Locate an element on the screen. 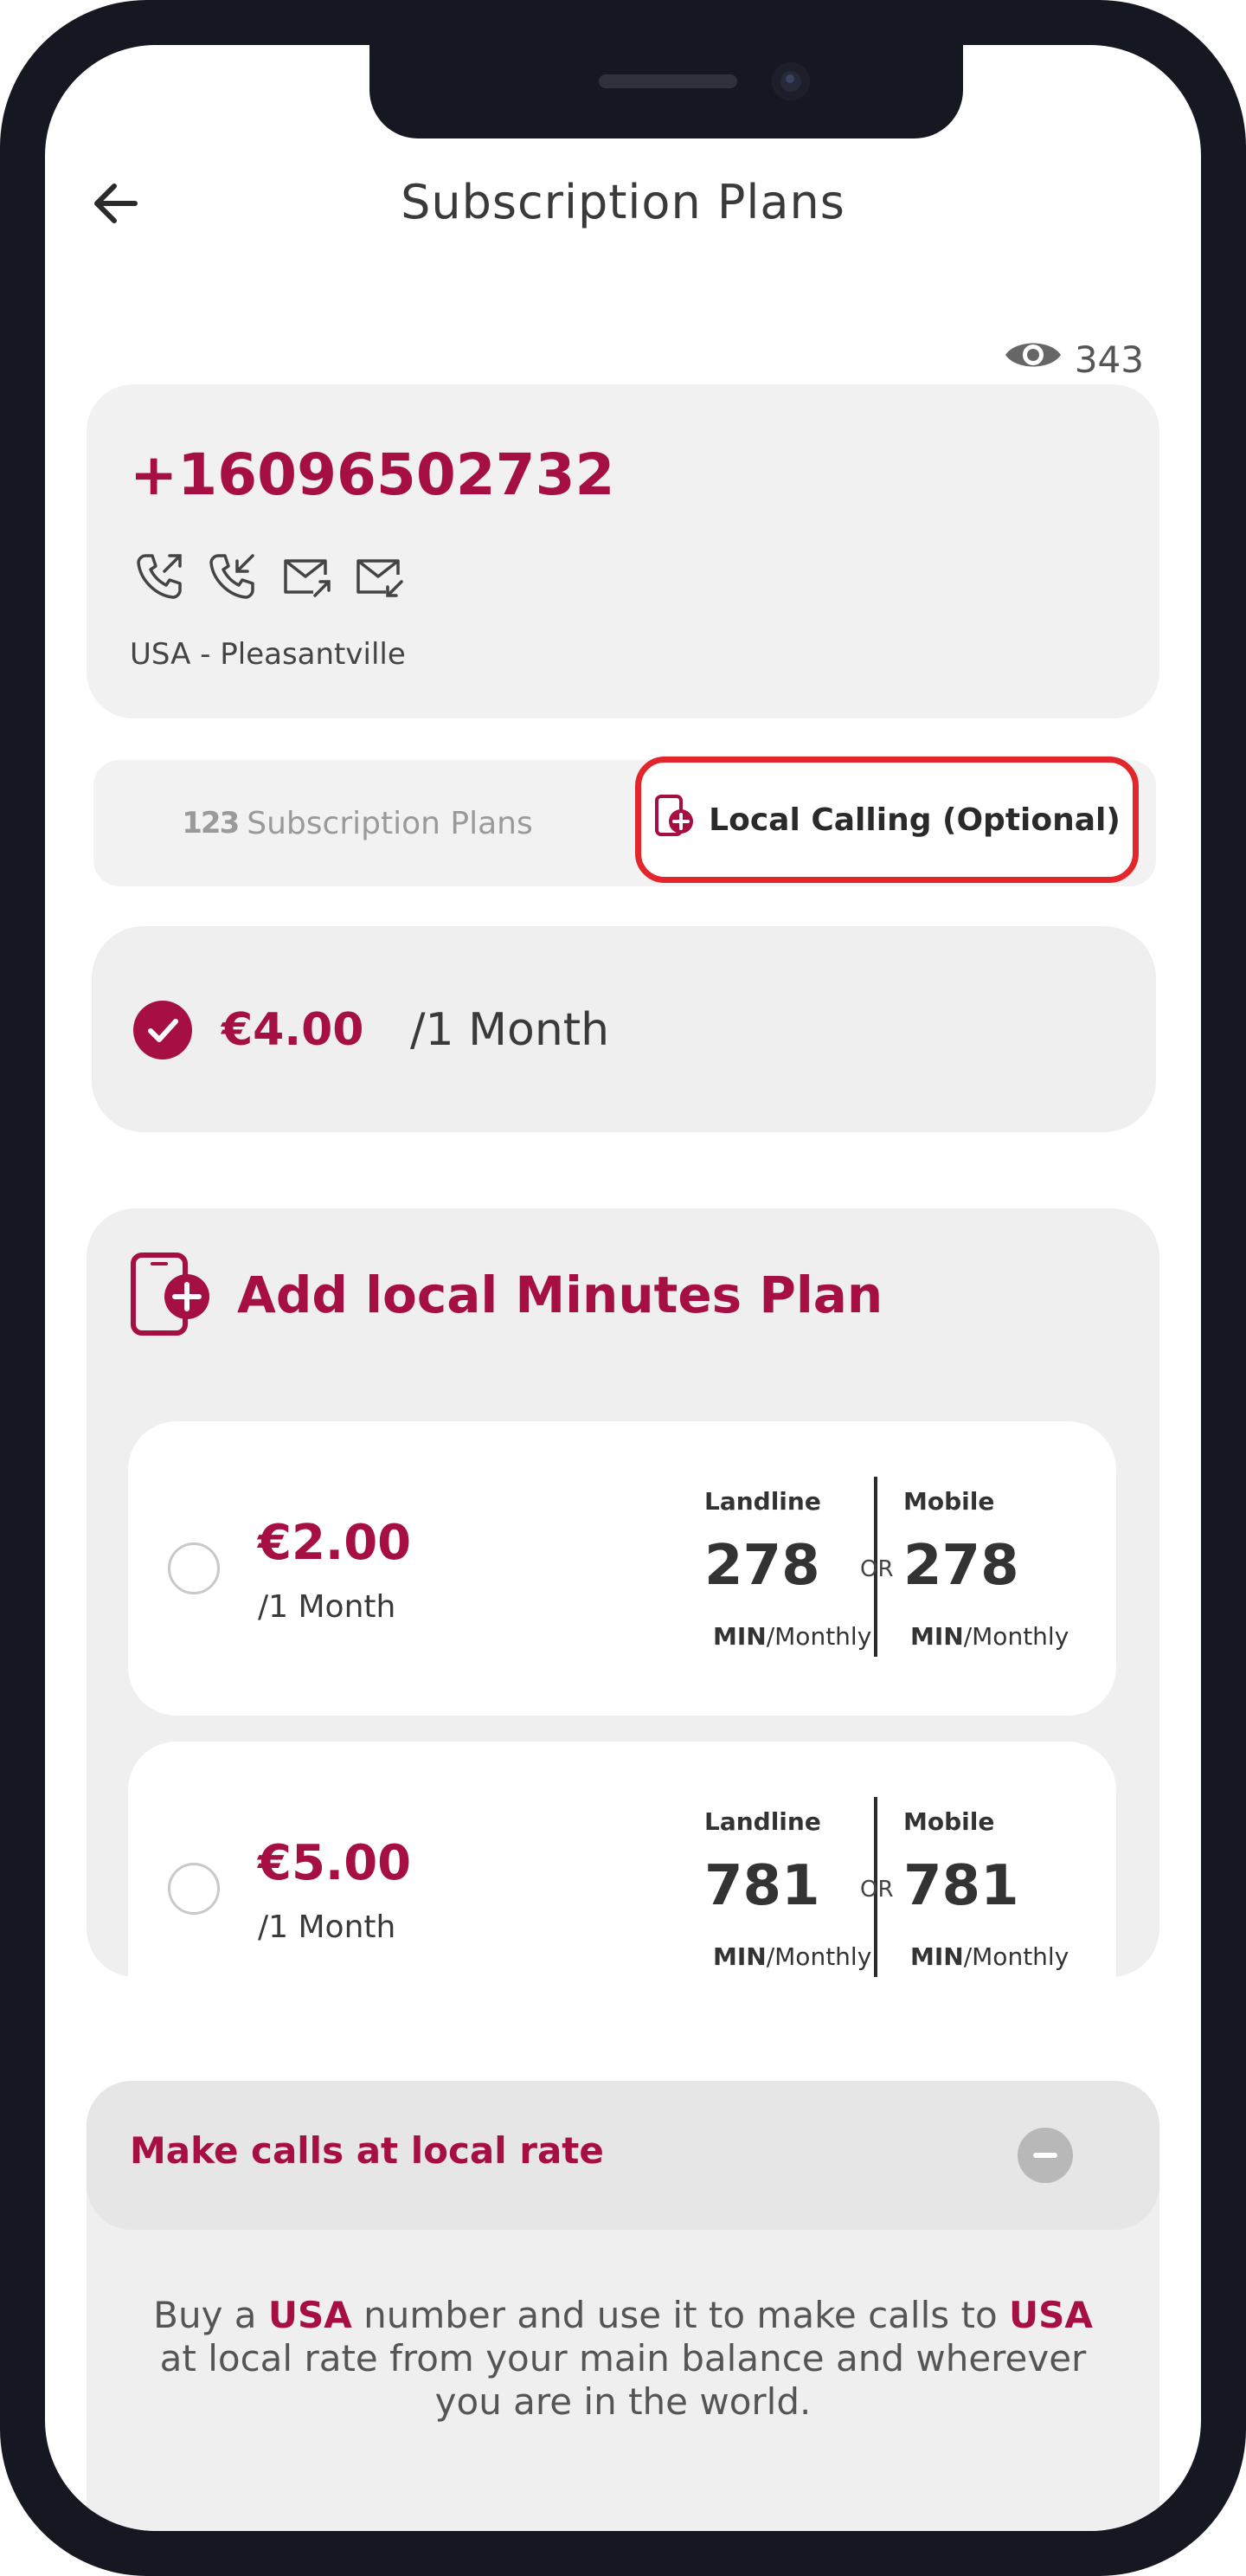  landline-minutes: 781 is located at coordinates (762, 1886).